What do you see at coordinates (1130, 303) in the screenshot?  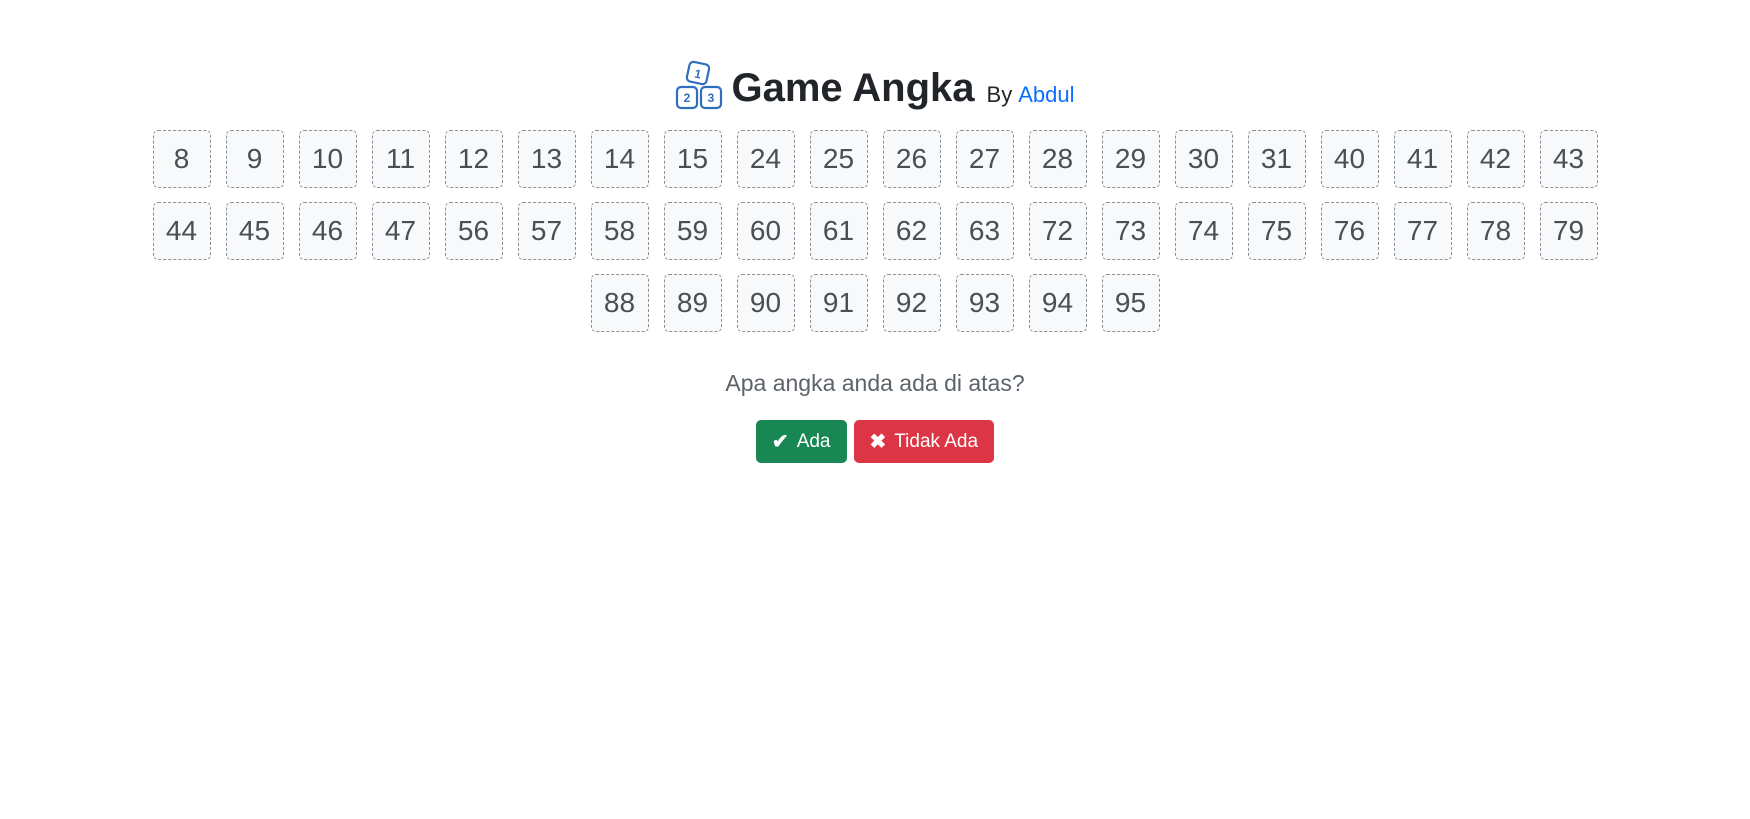 I see `number-cell: 95` at bounding box center [1130, 303].